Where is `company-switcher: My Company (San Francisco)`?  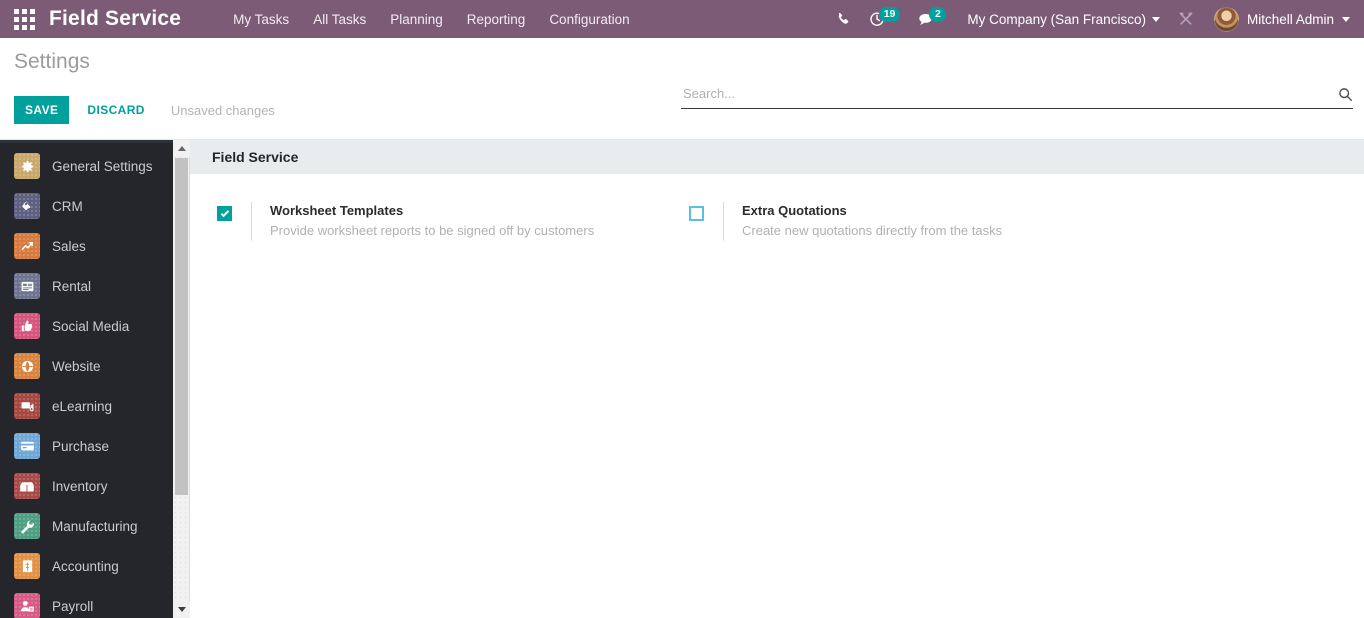
company-switcher: My Company (San Francisco) is located at coordinates (1061, 19).